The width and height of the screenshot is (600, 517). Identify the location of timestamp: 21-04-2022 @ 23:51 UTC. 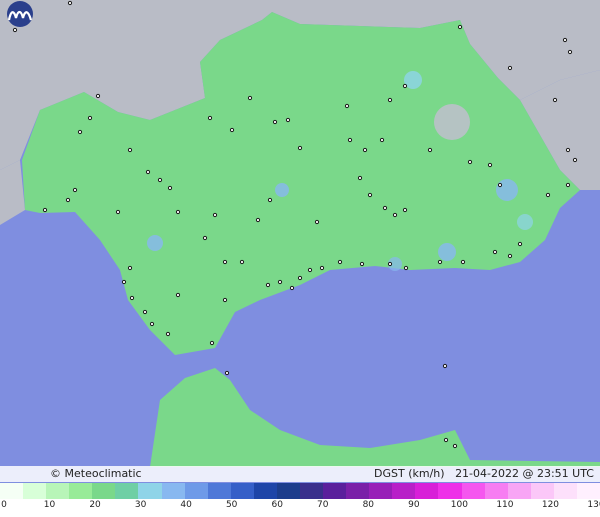
(524, 473).